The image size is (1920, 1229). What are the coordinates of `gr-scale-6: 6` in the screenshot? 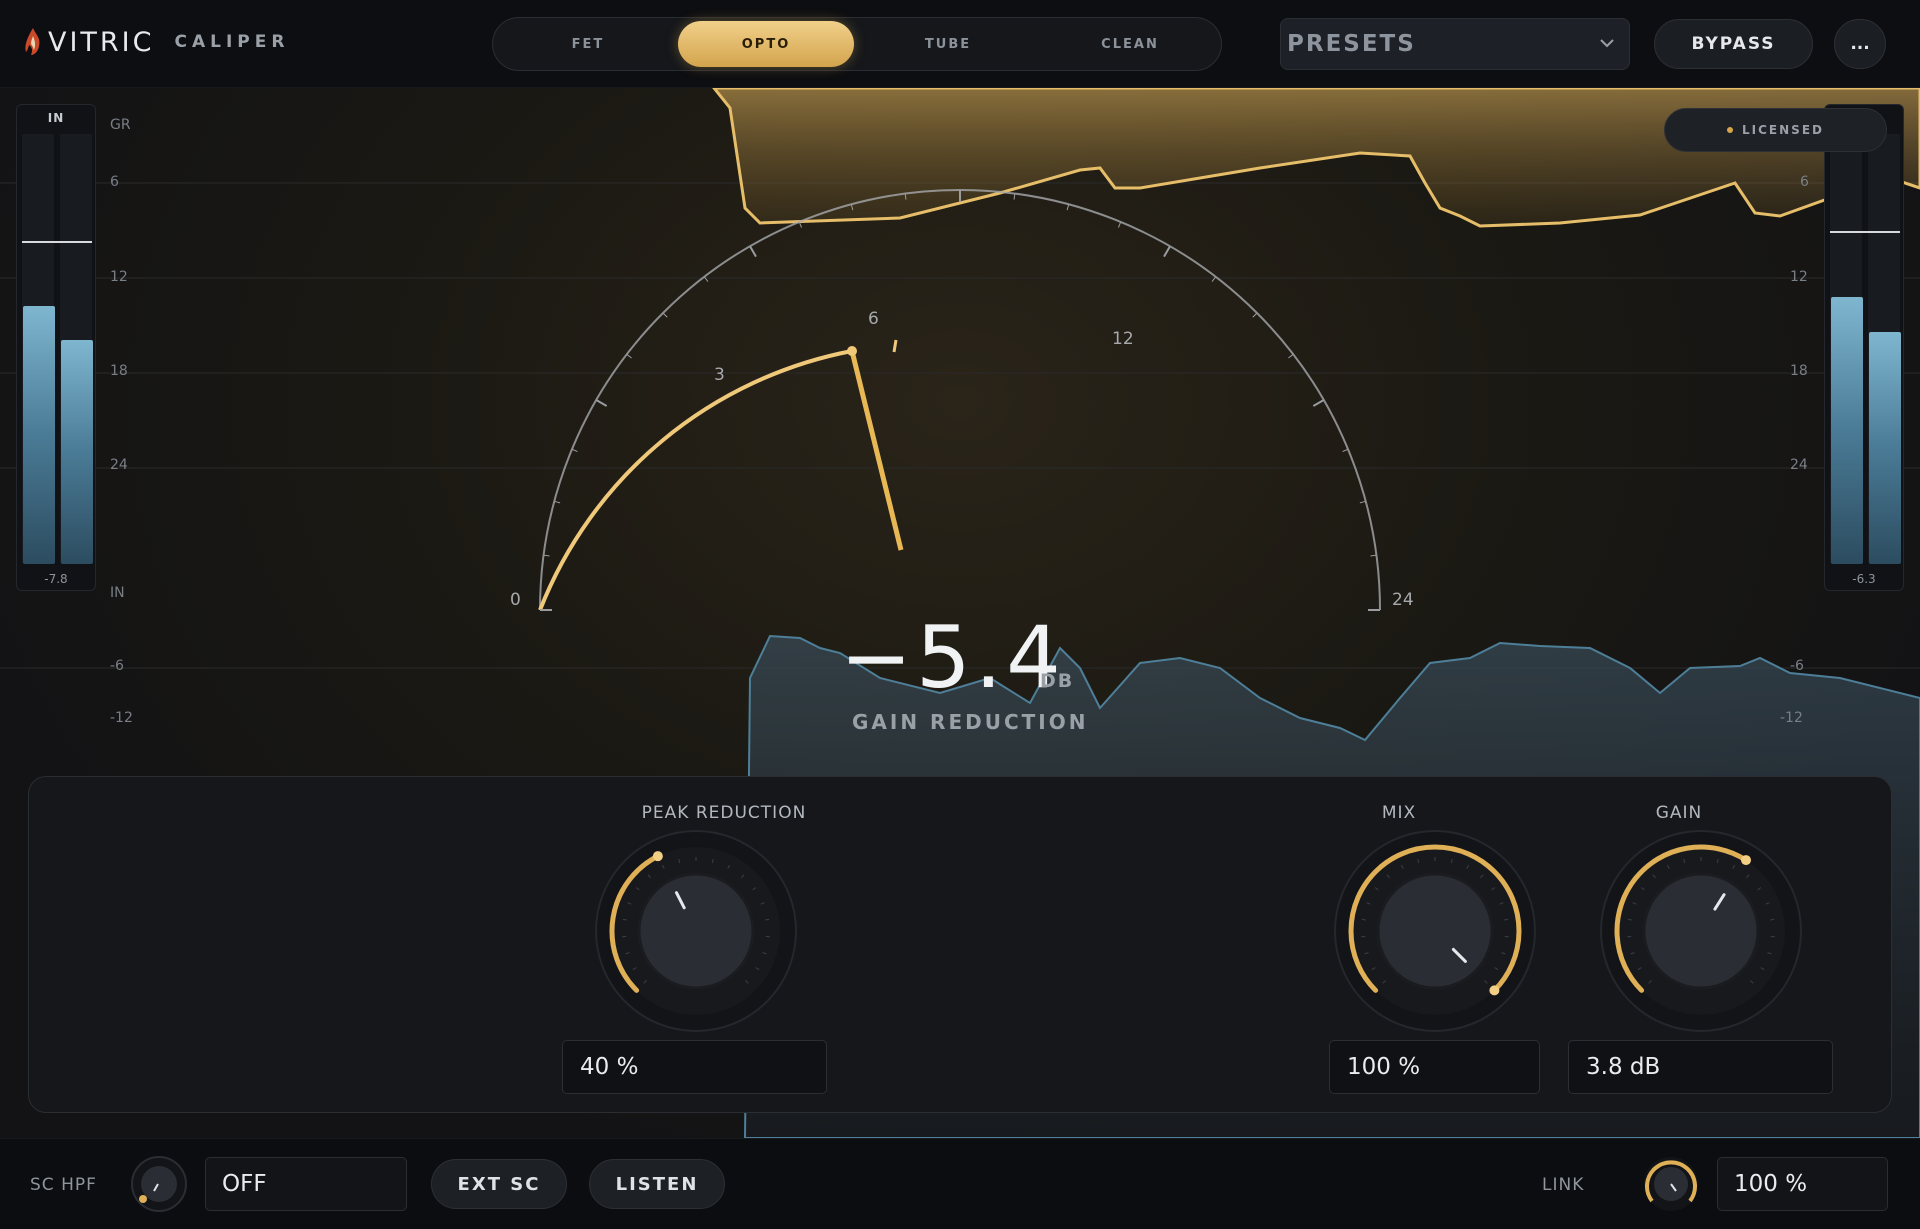 It's located at (114, 182).